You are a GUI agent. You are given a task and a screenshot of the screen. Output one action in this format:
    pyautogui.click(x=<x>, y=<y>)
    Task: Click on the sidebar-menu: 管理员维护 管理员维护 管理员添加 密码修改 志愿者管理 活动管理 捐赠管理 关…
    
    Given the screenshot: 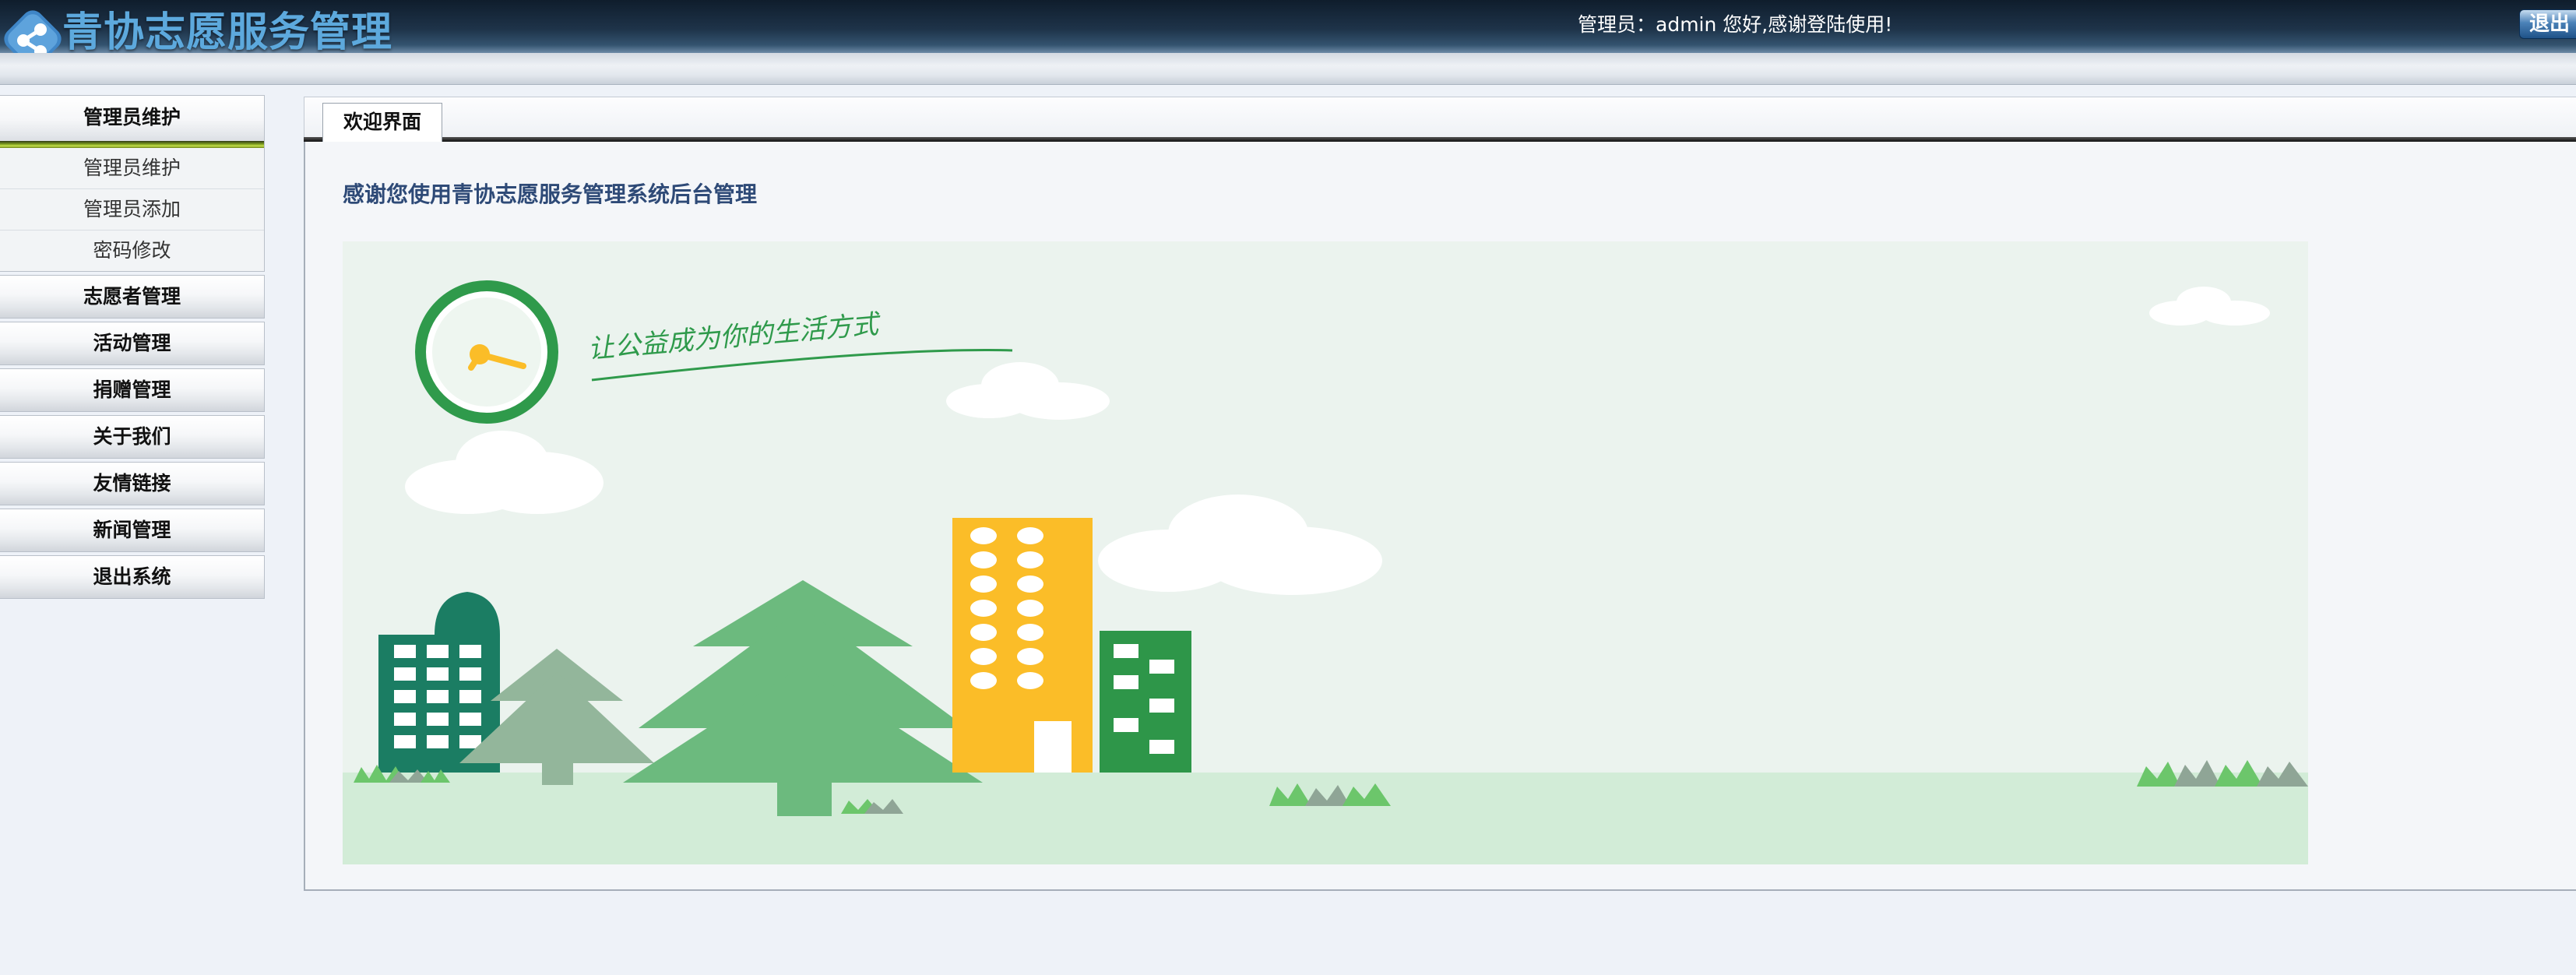 What is the action you would take?
    pyautogui.click(x=132, y=347)
    